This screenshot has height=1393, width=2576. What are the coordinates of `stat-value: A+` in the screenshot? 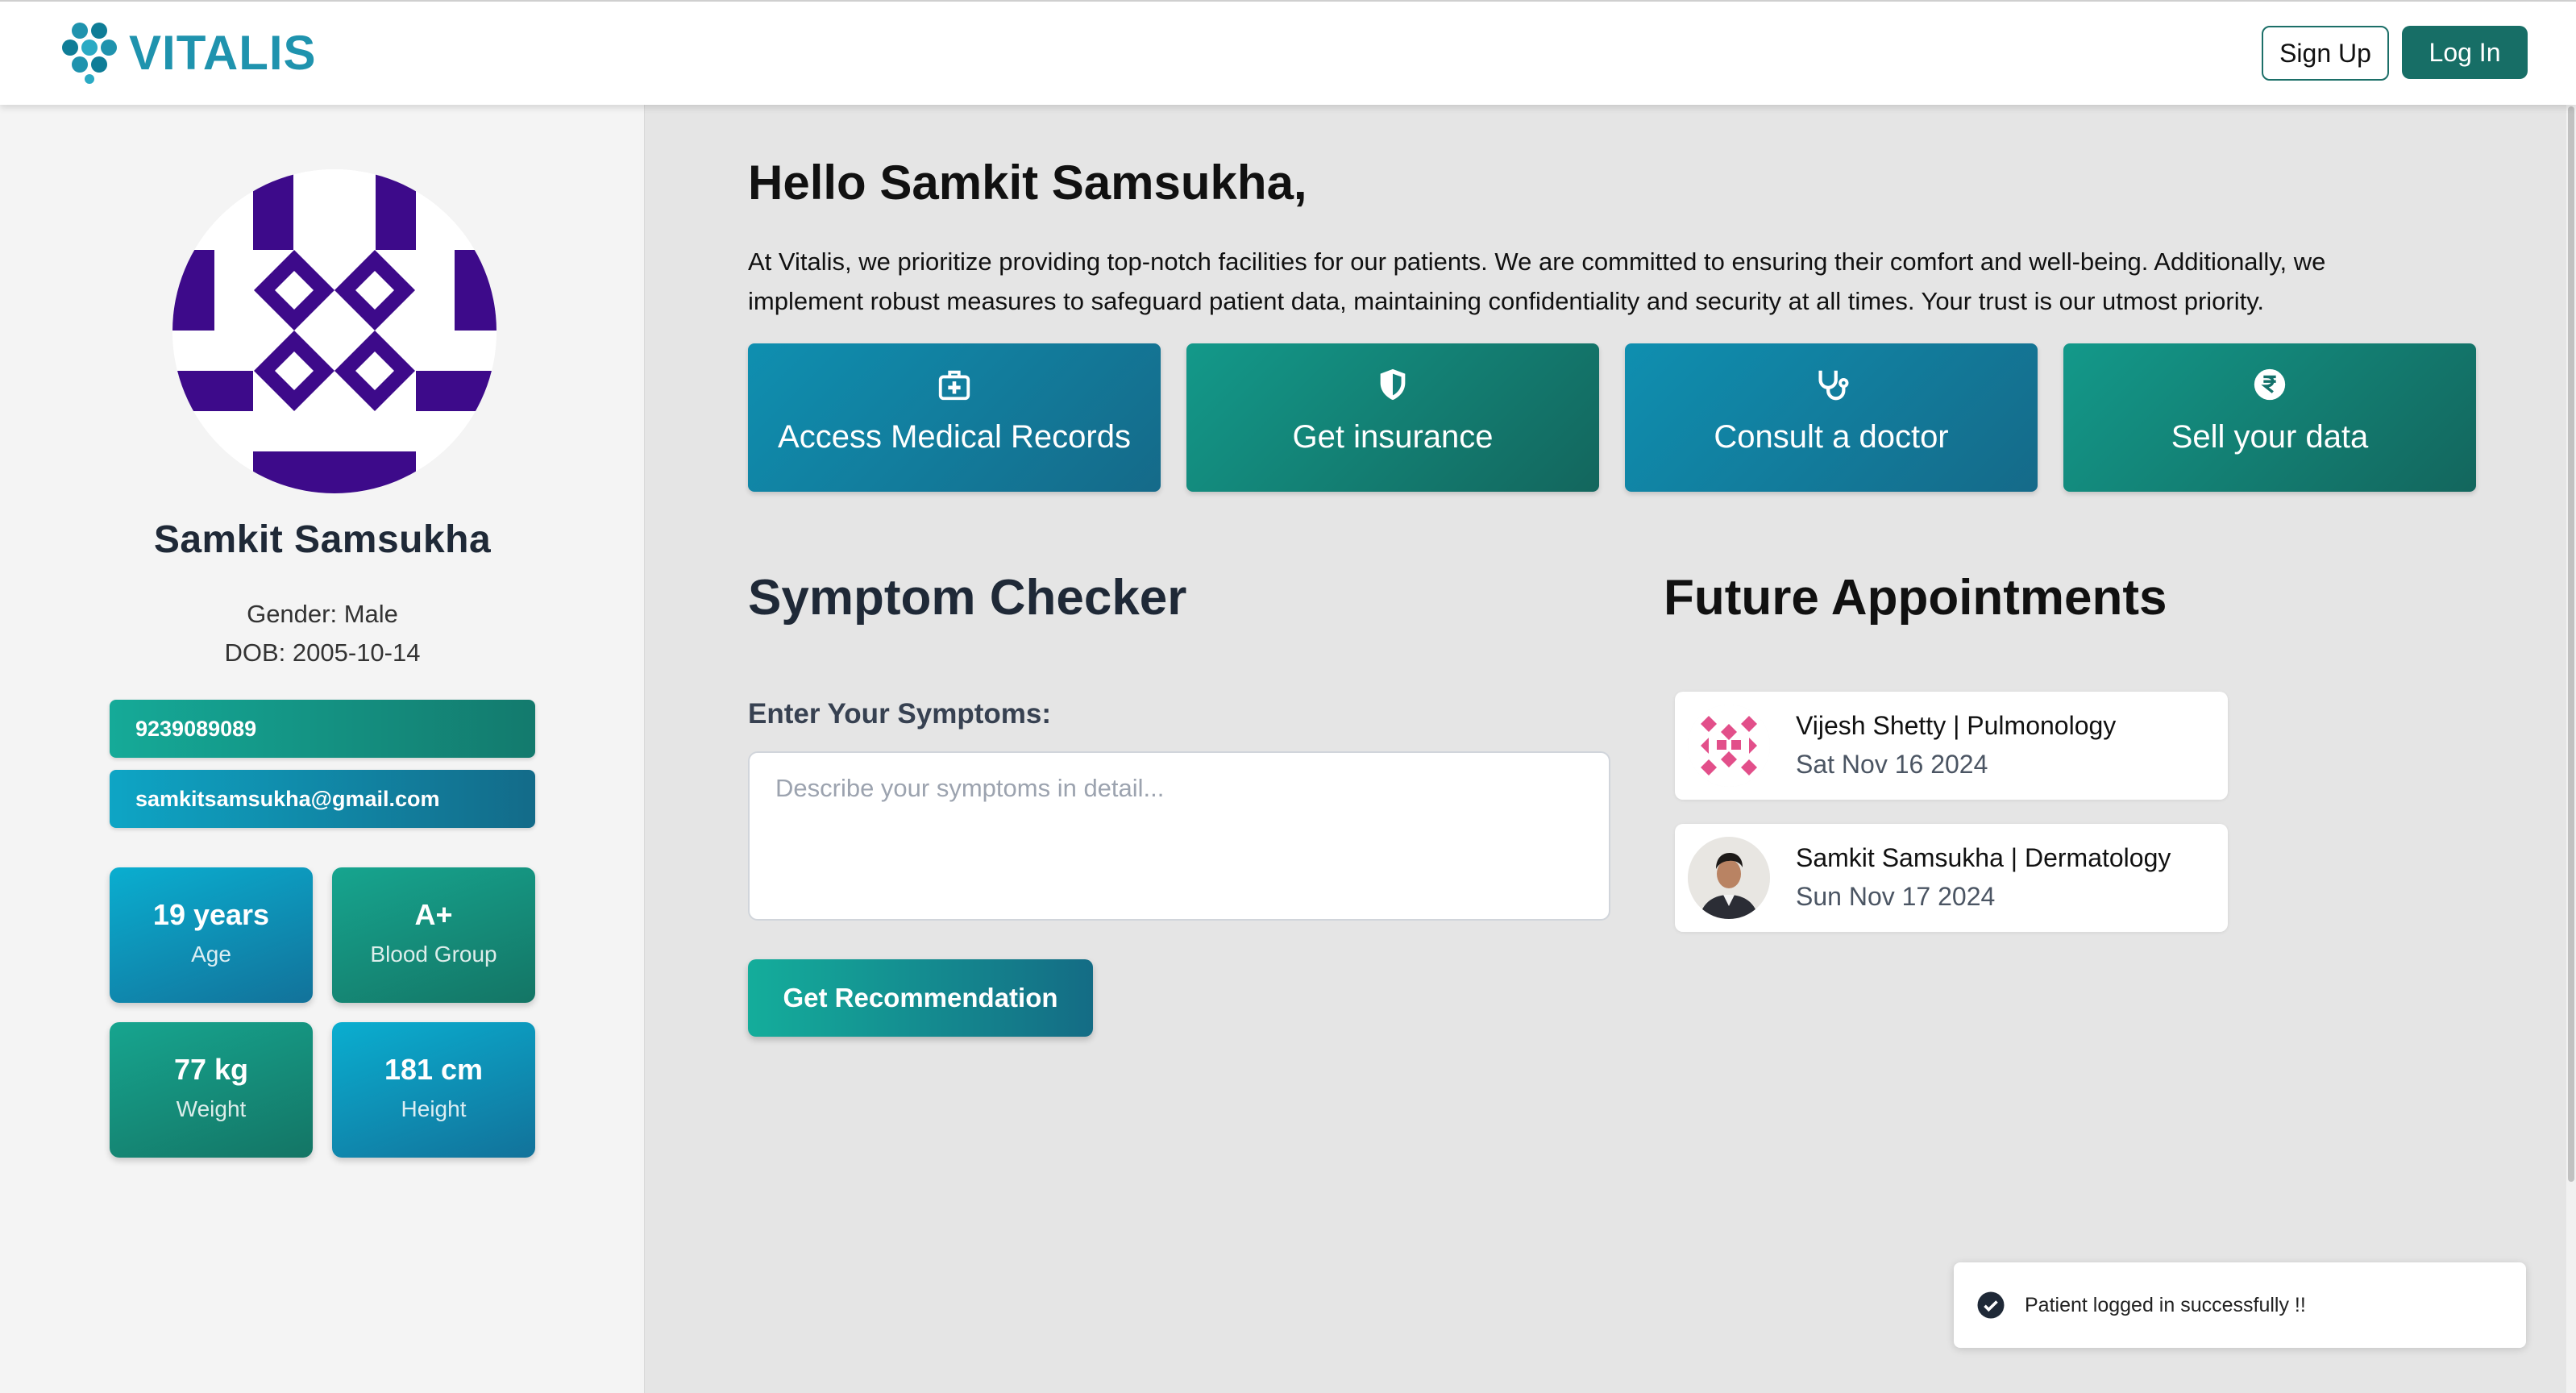 It's located at (433, 914).